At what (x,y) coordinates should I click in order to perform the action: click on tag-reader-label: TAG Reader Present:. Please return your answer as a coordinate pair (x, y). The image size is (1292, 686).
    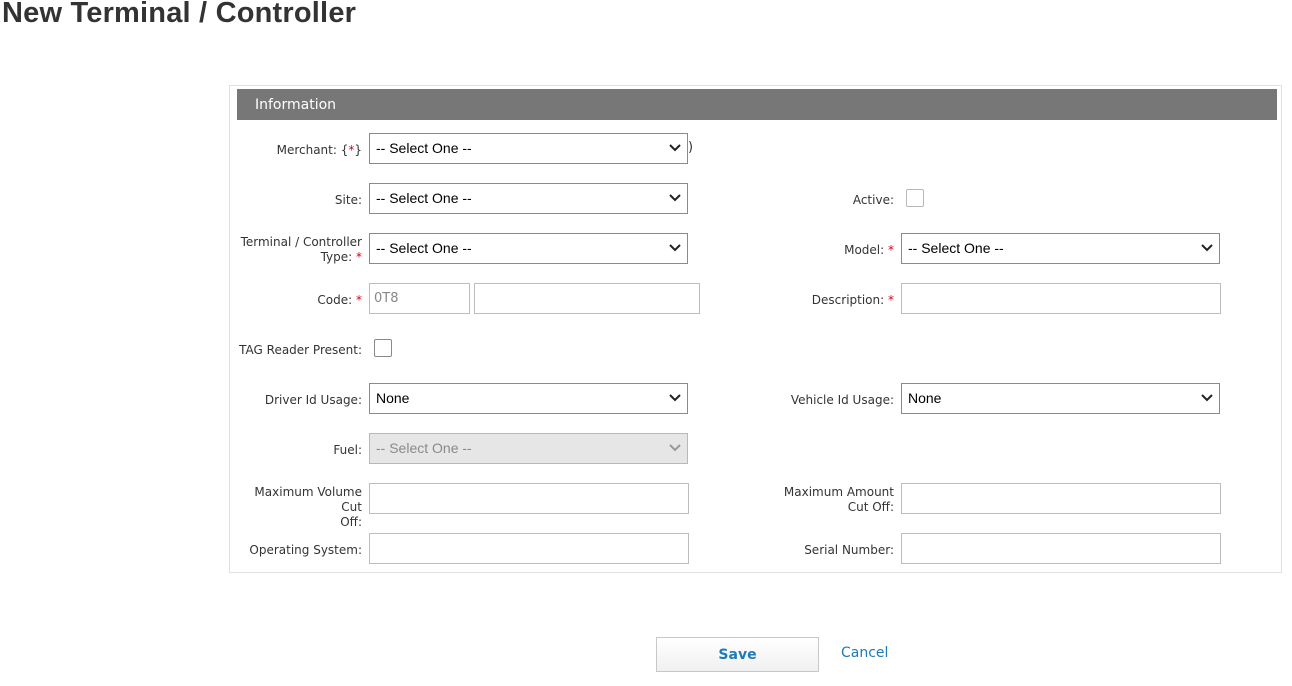
    Looking at the image, I should click on (300, 350).